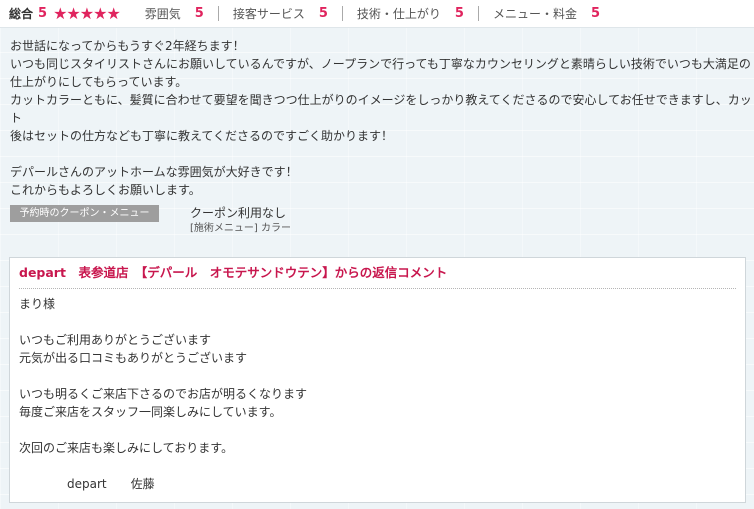 The width and height of the screenshot is (754, 509). Describe the element at coordinates (398, 14) in the screenshot. I see `rating-technique-label: 技術・仕上がり` at that location.